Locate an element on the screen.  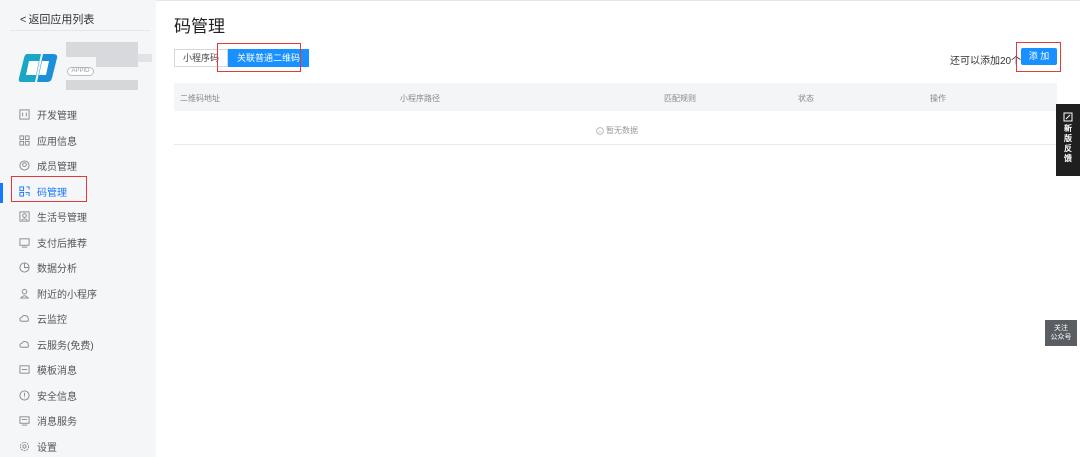
pie-icon is located at coordinates (24, 268).